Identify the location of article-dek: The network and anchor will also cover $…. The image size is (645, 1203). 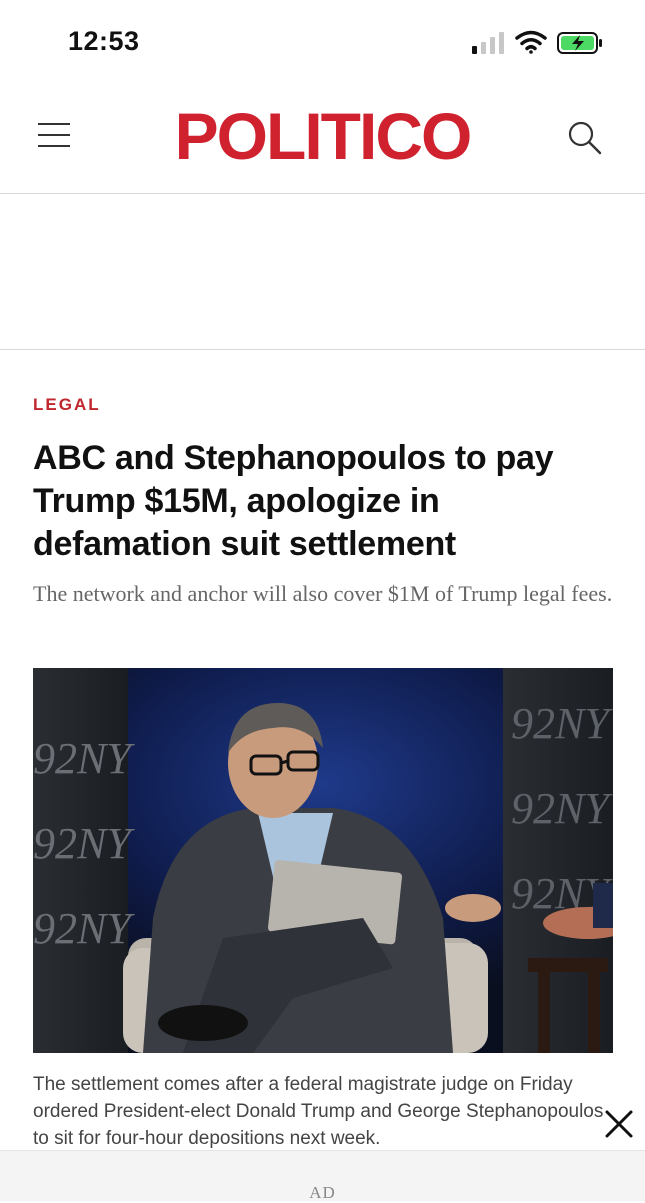
(323, 593).